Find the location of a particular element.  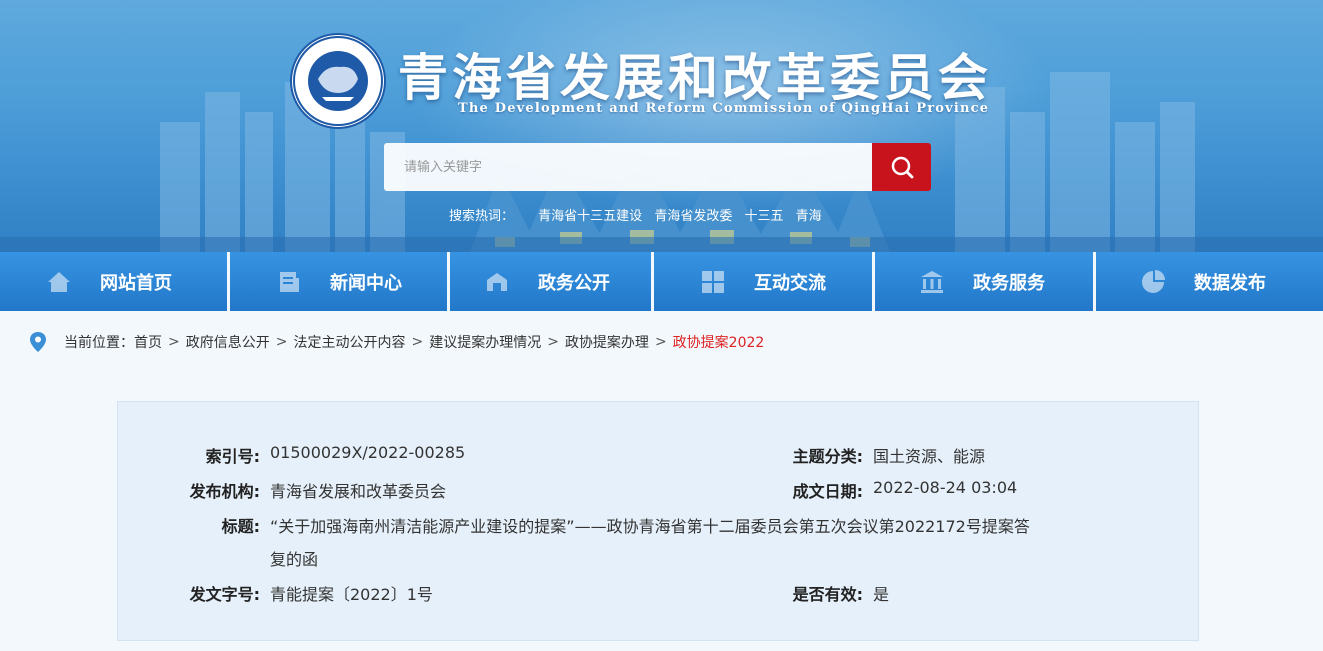

nav-item-service: 政务服务 is located at coordinates (985, 281).